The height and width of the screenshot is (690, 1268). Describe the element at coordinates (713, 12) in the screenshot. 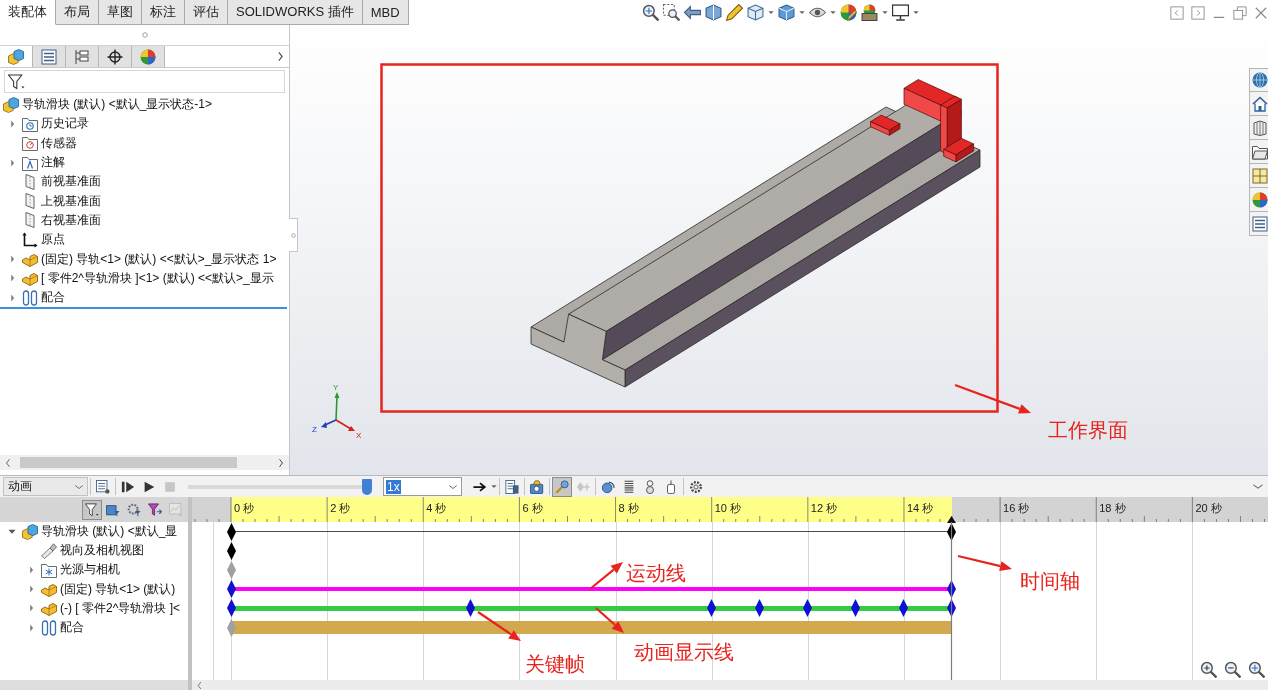

I see `section-view-icon` at that location.